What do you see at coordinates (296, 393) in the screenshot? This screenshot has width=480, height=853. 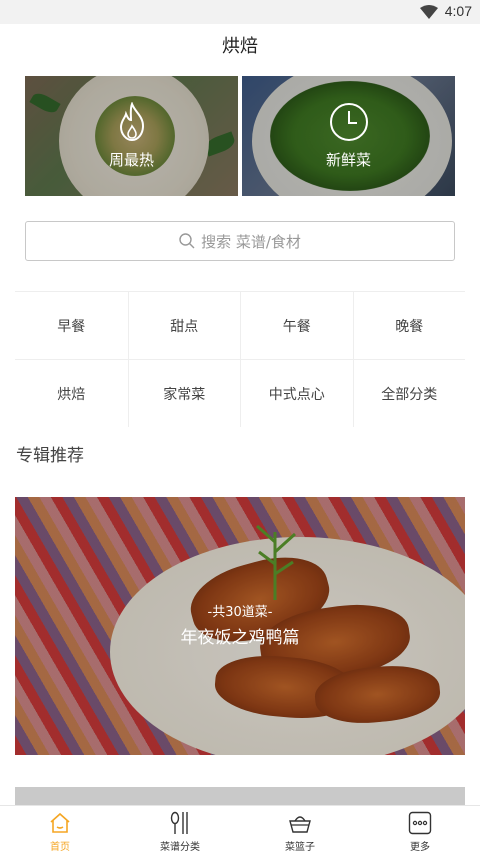 I see `category-dim-sum: 中式点心` at bounding box center [296, 393].